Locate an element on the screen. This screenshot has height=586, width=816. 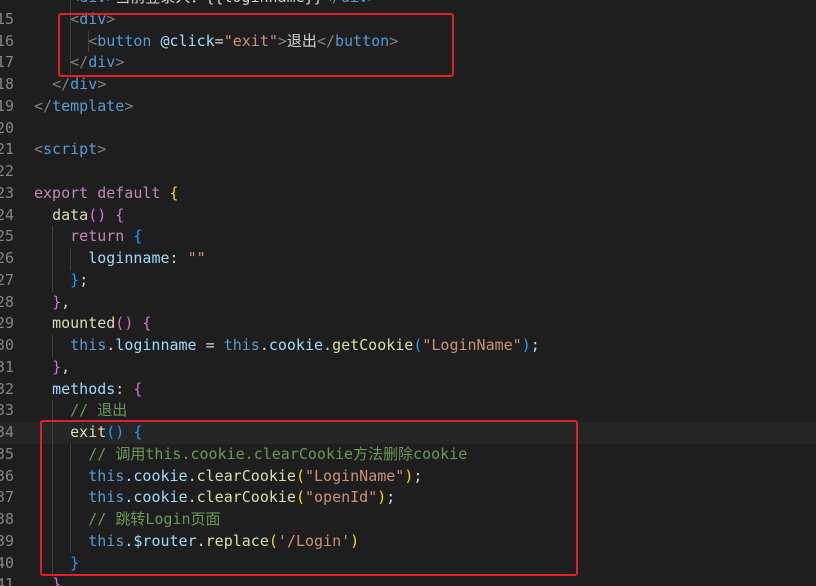
code-line: 26 loginname: "" is located at coordinates (408, 259).